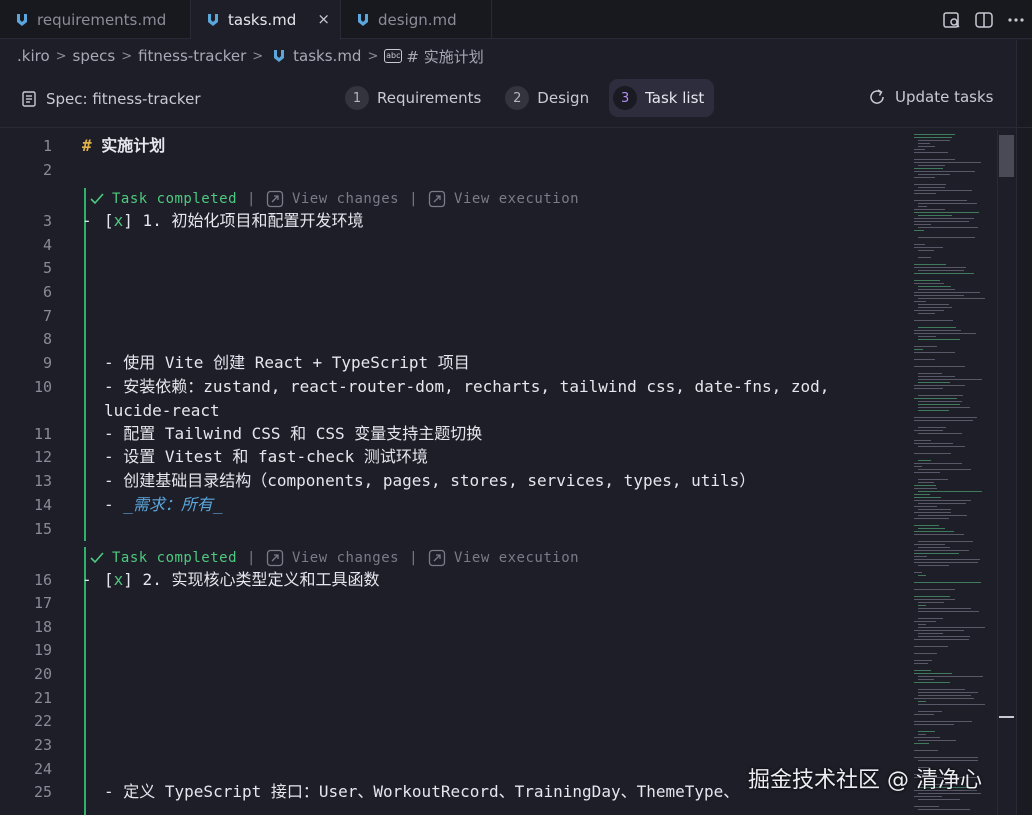  I want to click on side-panel-edge, so click(1024, 427).